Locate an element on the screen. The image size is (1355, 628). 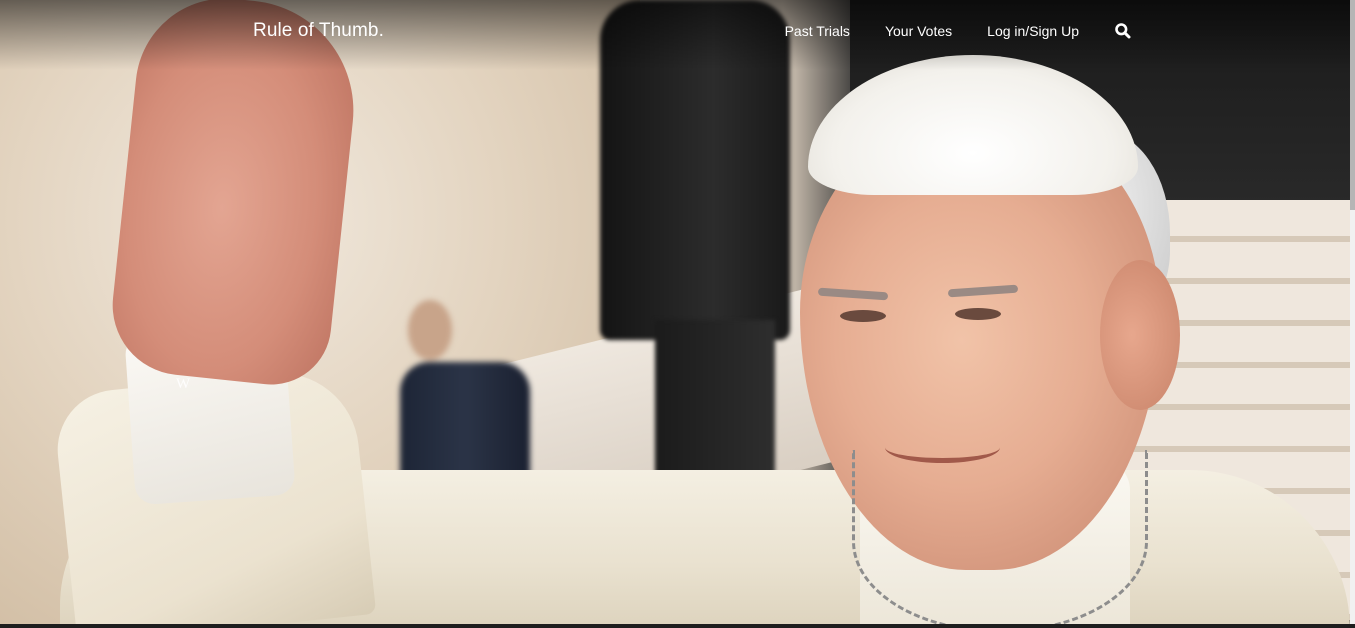
scrollbar-thumb is located at coordinates (1352, 105).